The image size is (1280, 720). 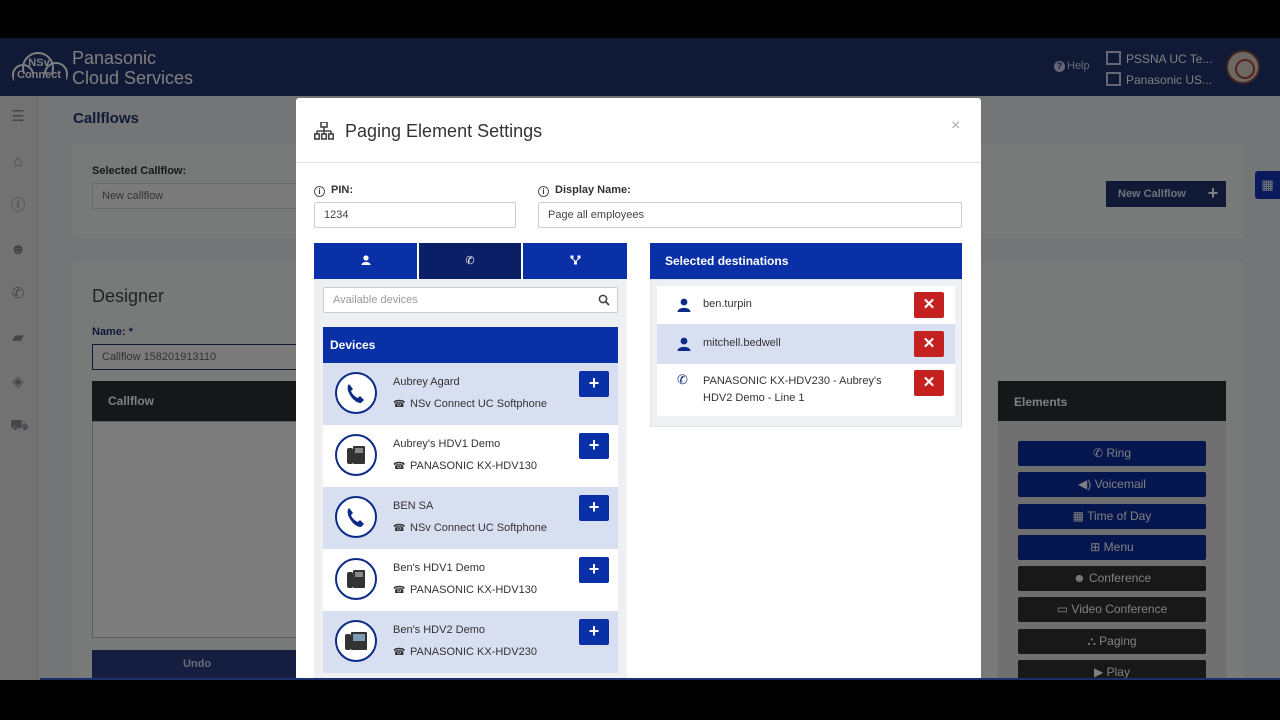 I want to click on display-name-label-row: i Display Name:, so click(x=584, y=190).